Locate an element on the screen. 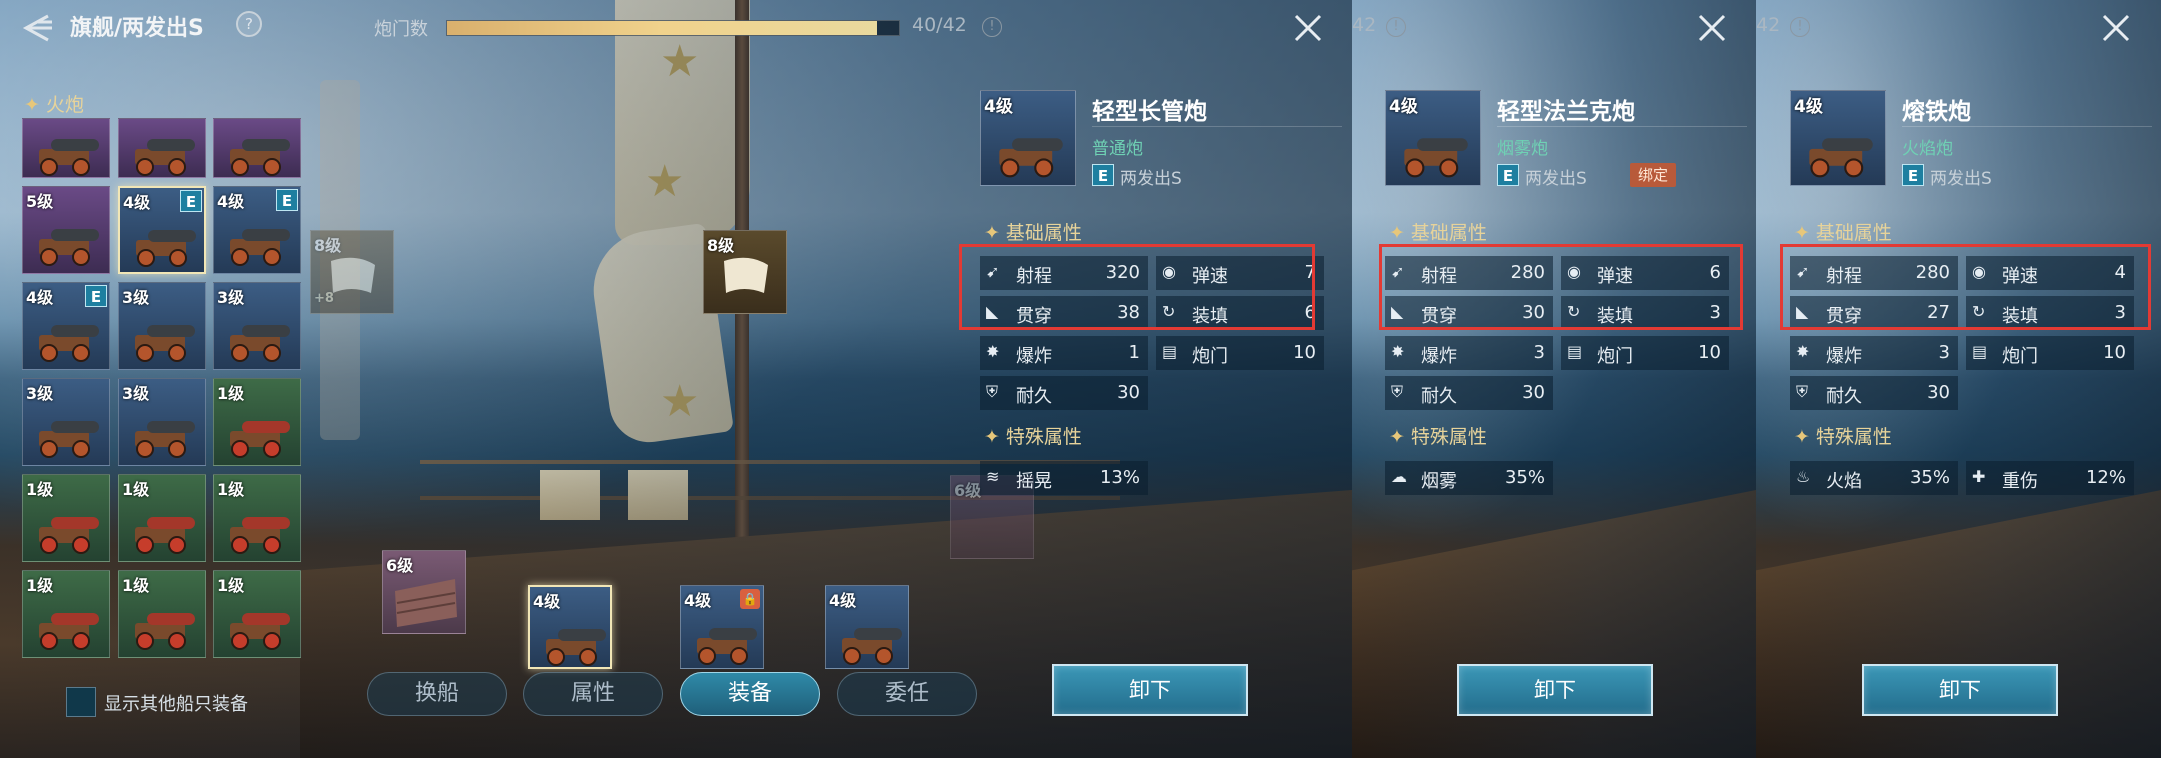  equipped-badge: E is located at coordinates (287, 200).